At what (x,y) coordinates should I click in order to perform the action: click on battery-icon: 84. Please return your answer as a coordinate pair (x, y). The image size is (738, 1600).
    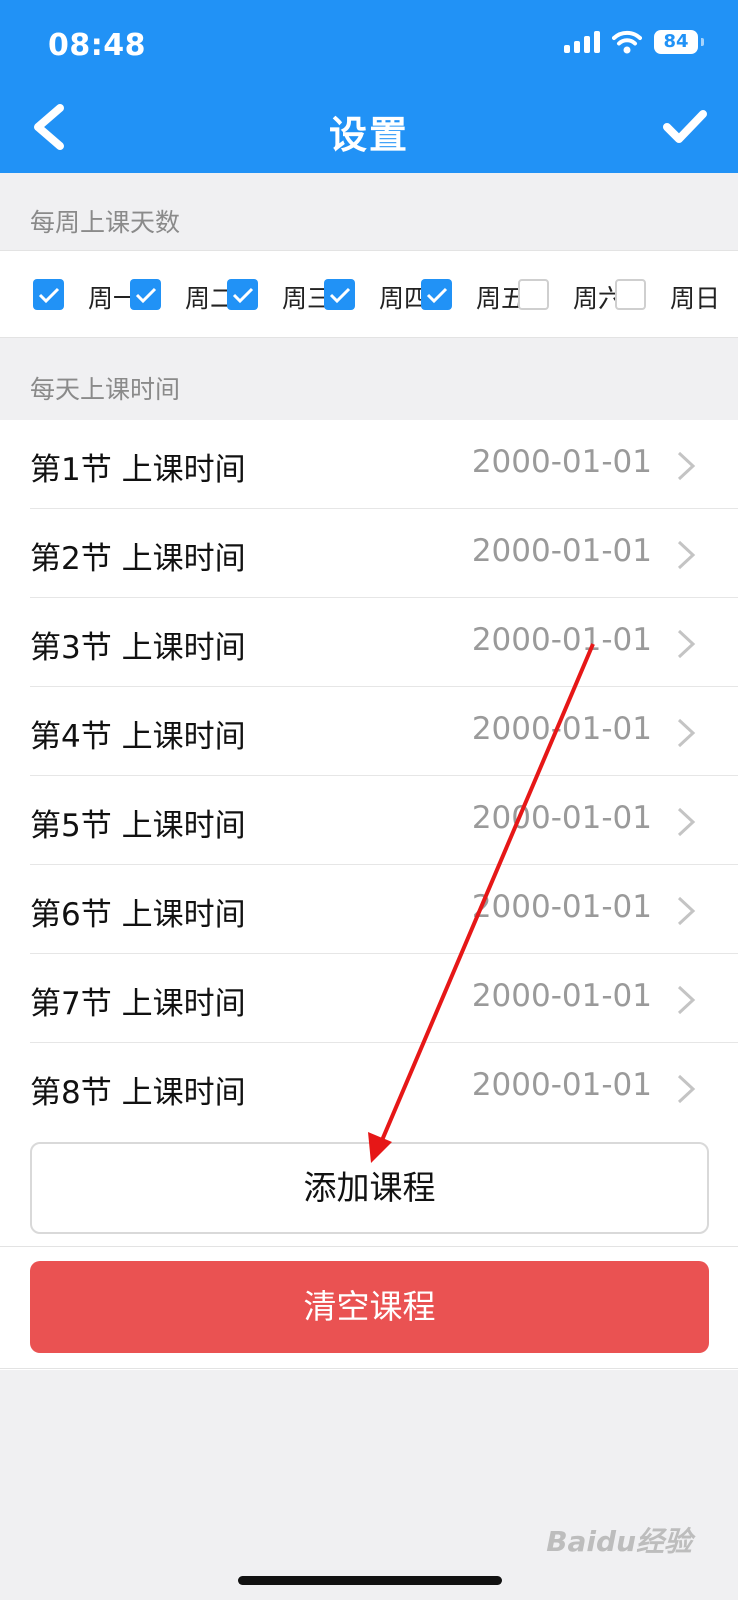
    Looking at the image, I should click on (679, 42).